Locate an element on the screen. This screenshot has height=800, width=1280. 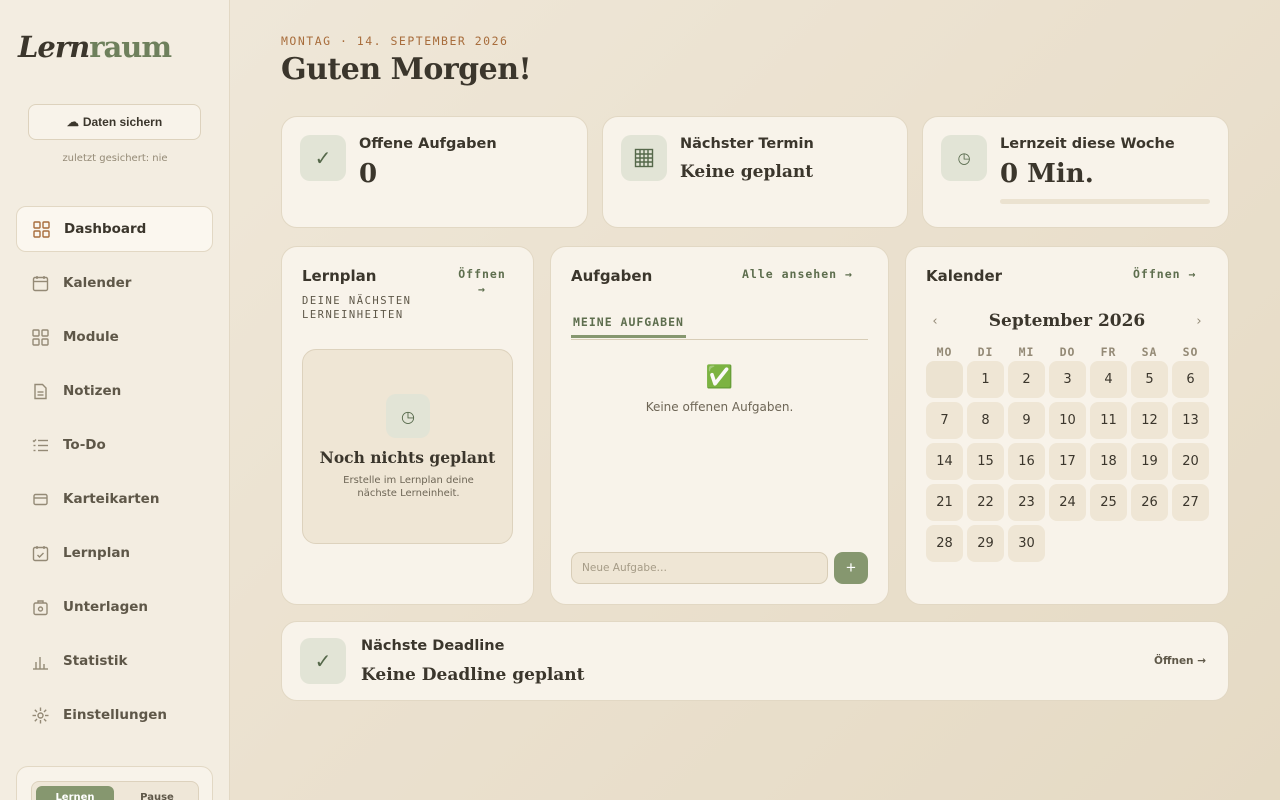
sidebar-item-todo: To-Do is located at coordinates (114, 445).